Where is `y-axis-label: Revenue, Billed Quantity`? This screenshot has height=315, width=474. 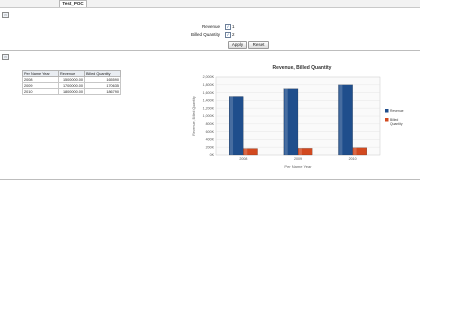
y-axis-label: Revenue, Billed Quantity is located at coordinates (194, 116).